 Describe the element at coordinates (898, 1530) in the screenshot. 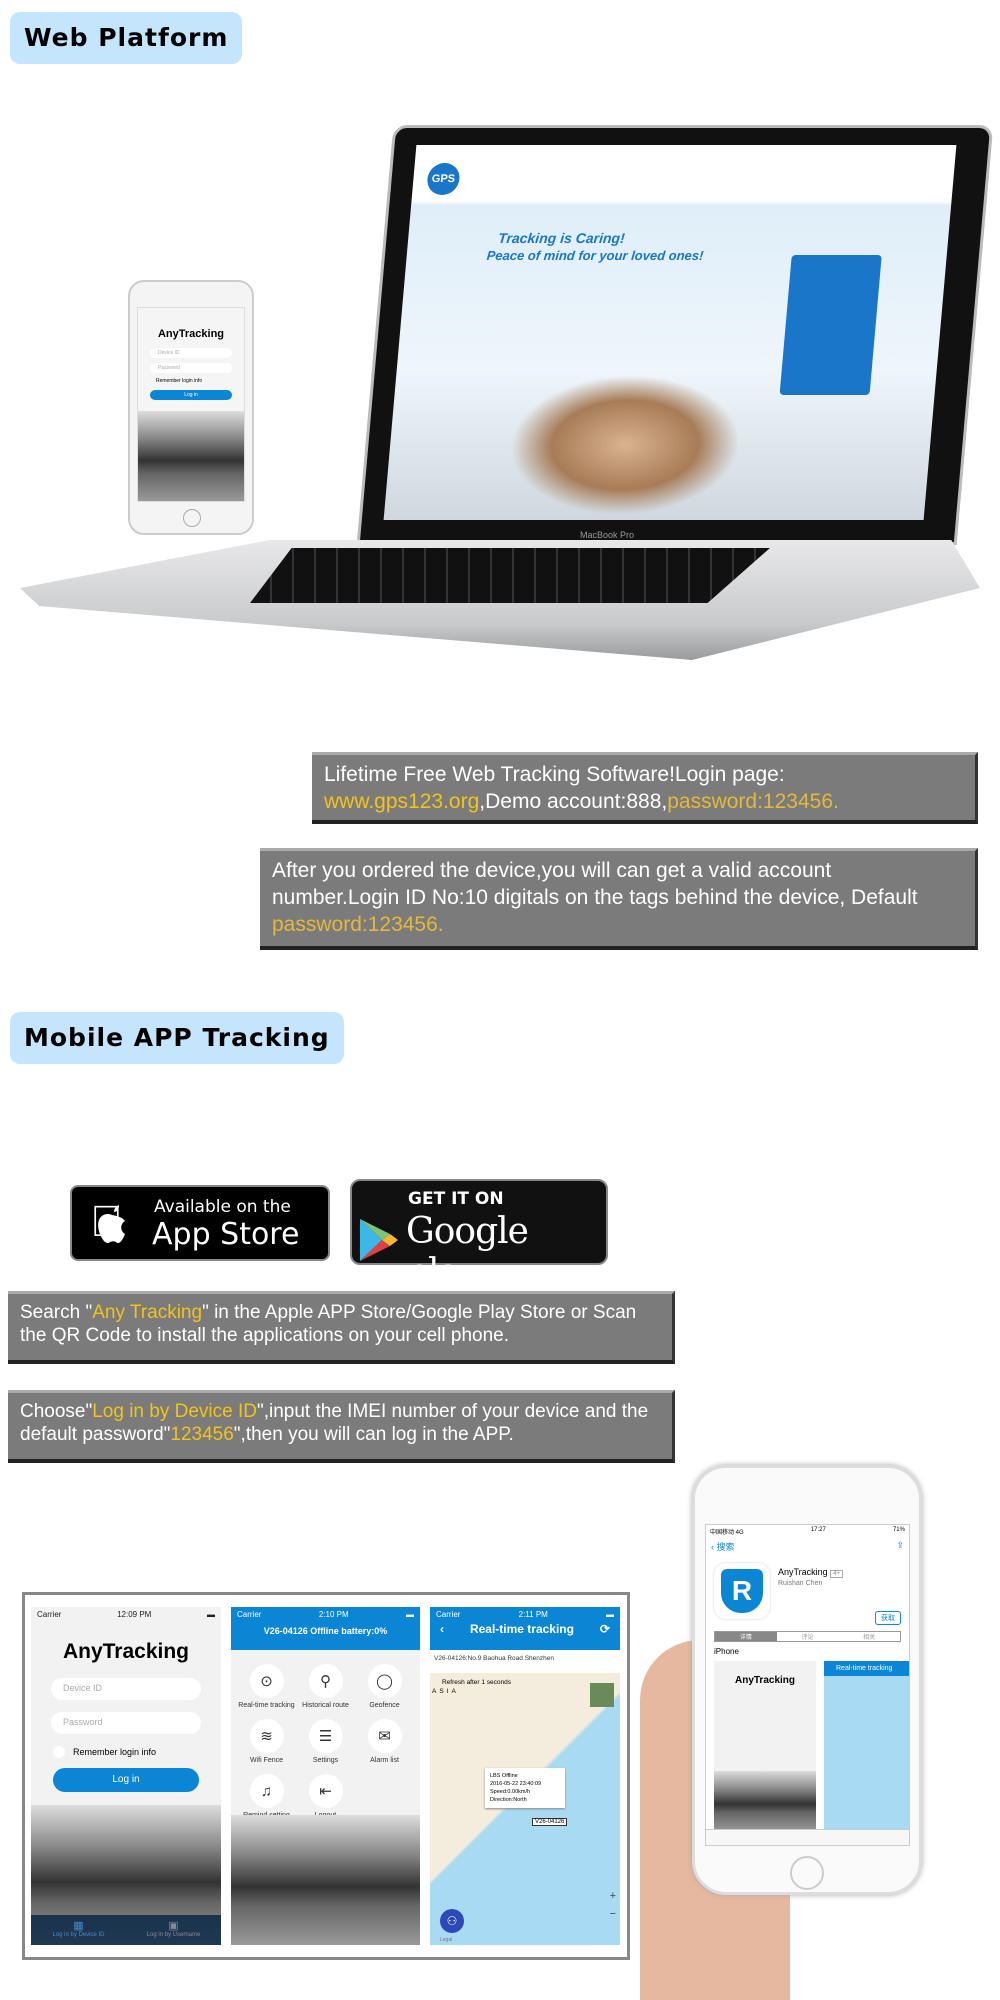

I see `battery-label: 71%` at that location.